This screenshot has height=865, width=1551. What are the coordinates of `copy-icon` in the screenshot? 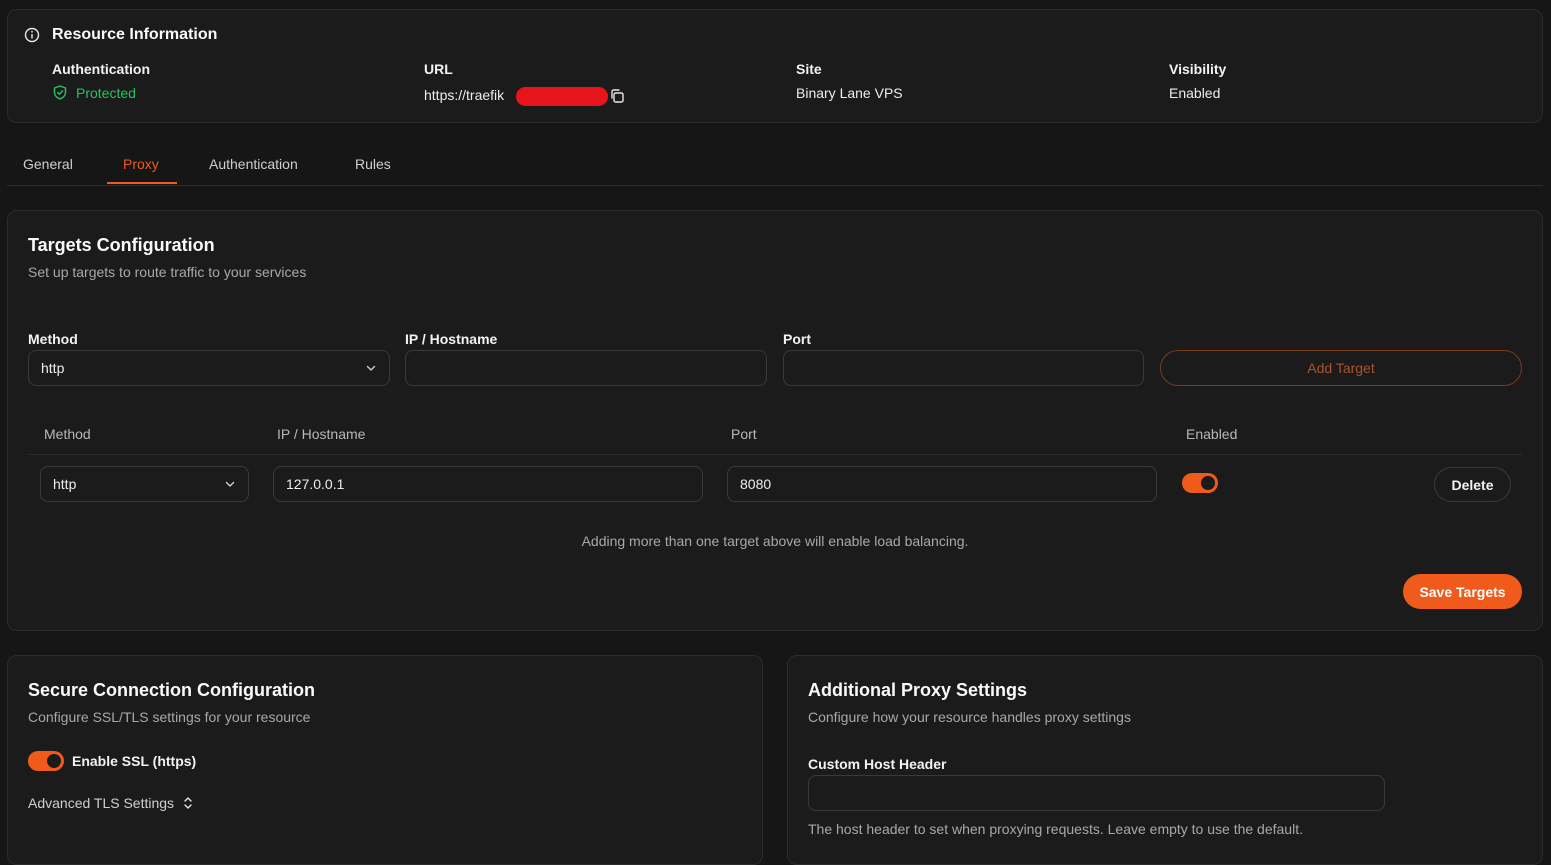 It's located at (617, 96).